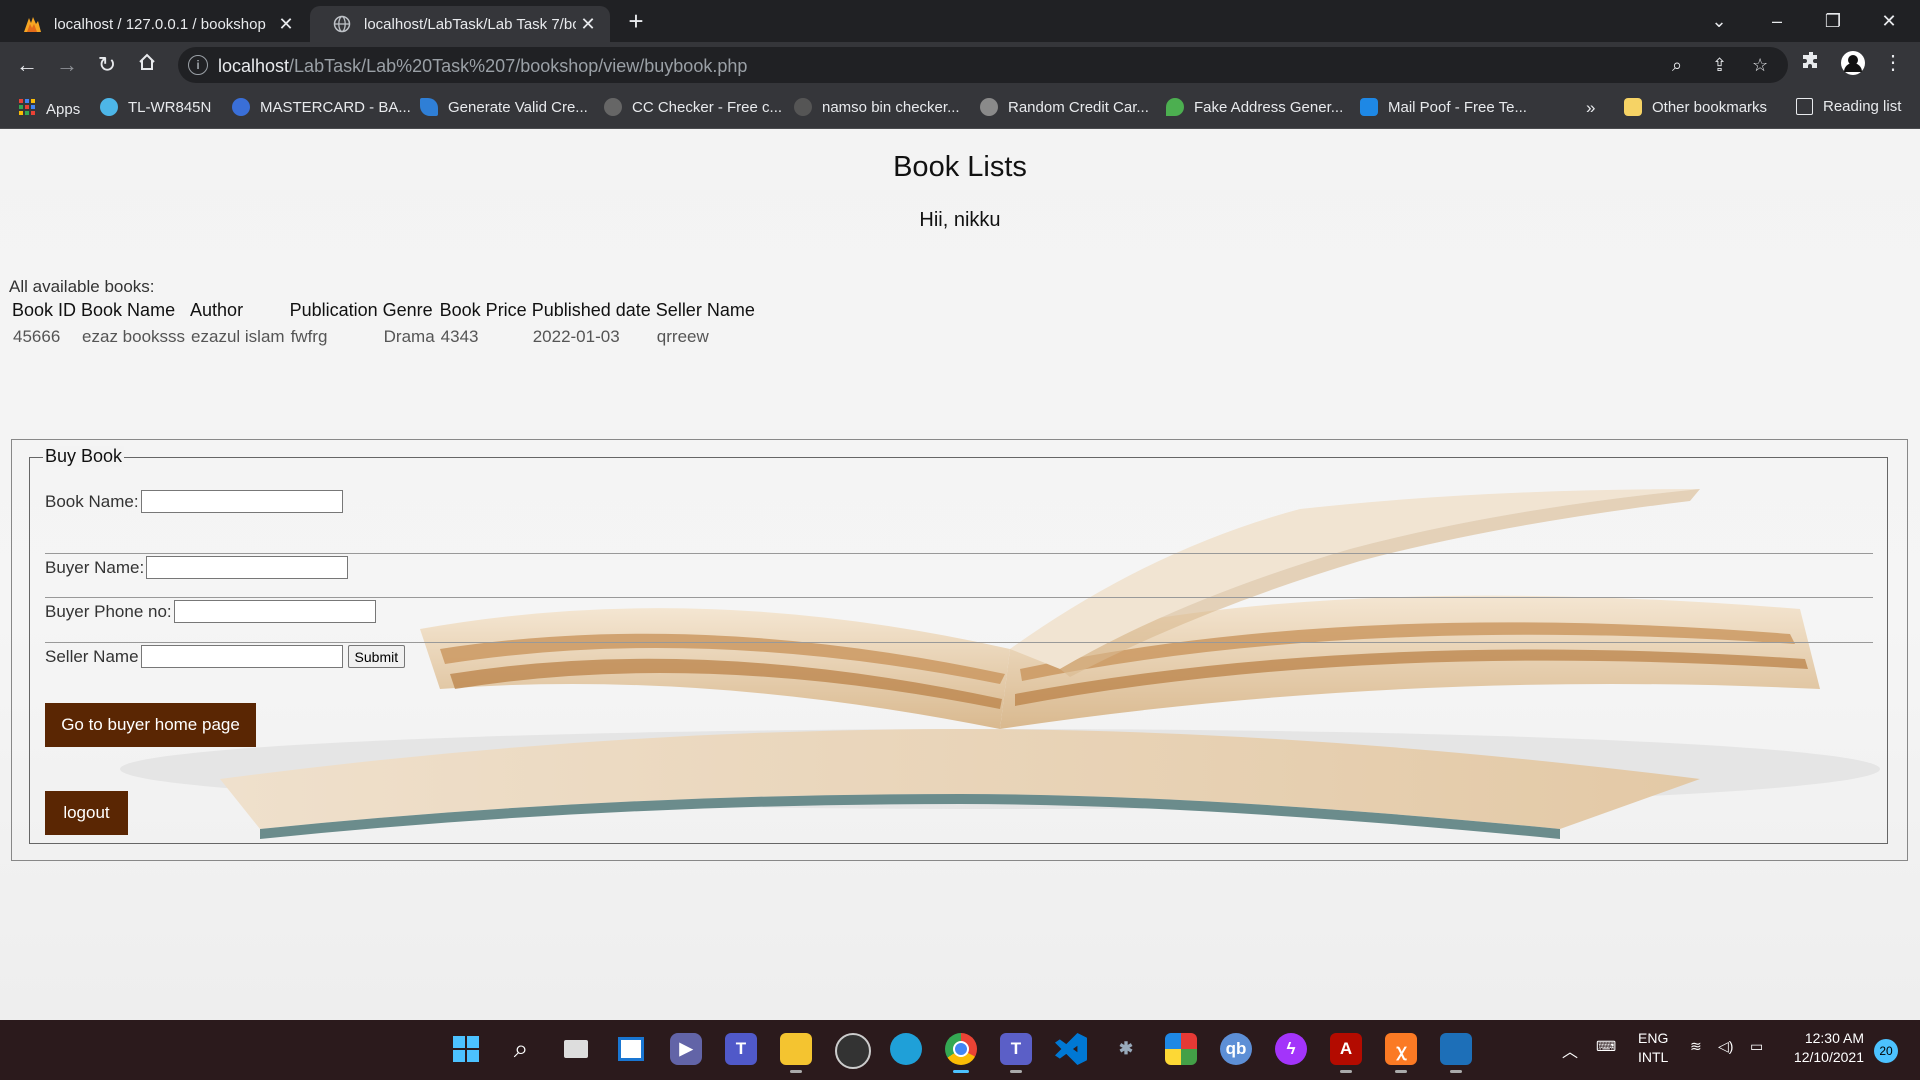  What do you see at coordinates (1653, 1048) in the screenshot?
I see `language-indicator: ENG INTL` at bounding box center [1653, 1048].